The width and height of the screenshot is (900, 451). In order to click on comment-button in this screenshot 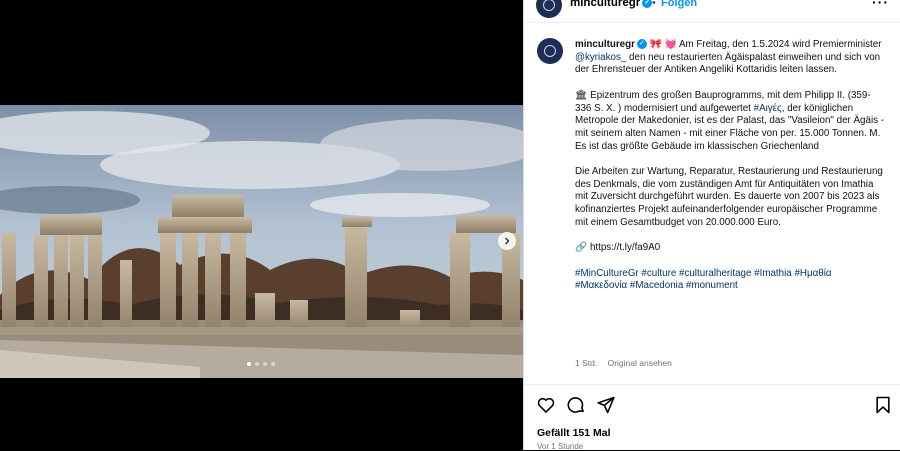, I will do `click(576, 405)`.